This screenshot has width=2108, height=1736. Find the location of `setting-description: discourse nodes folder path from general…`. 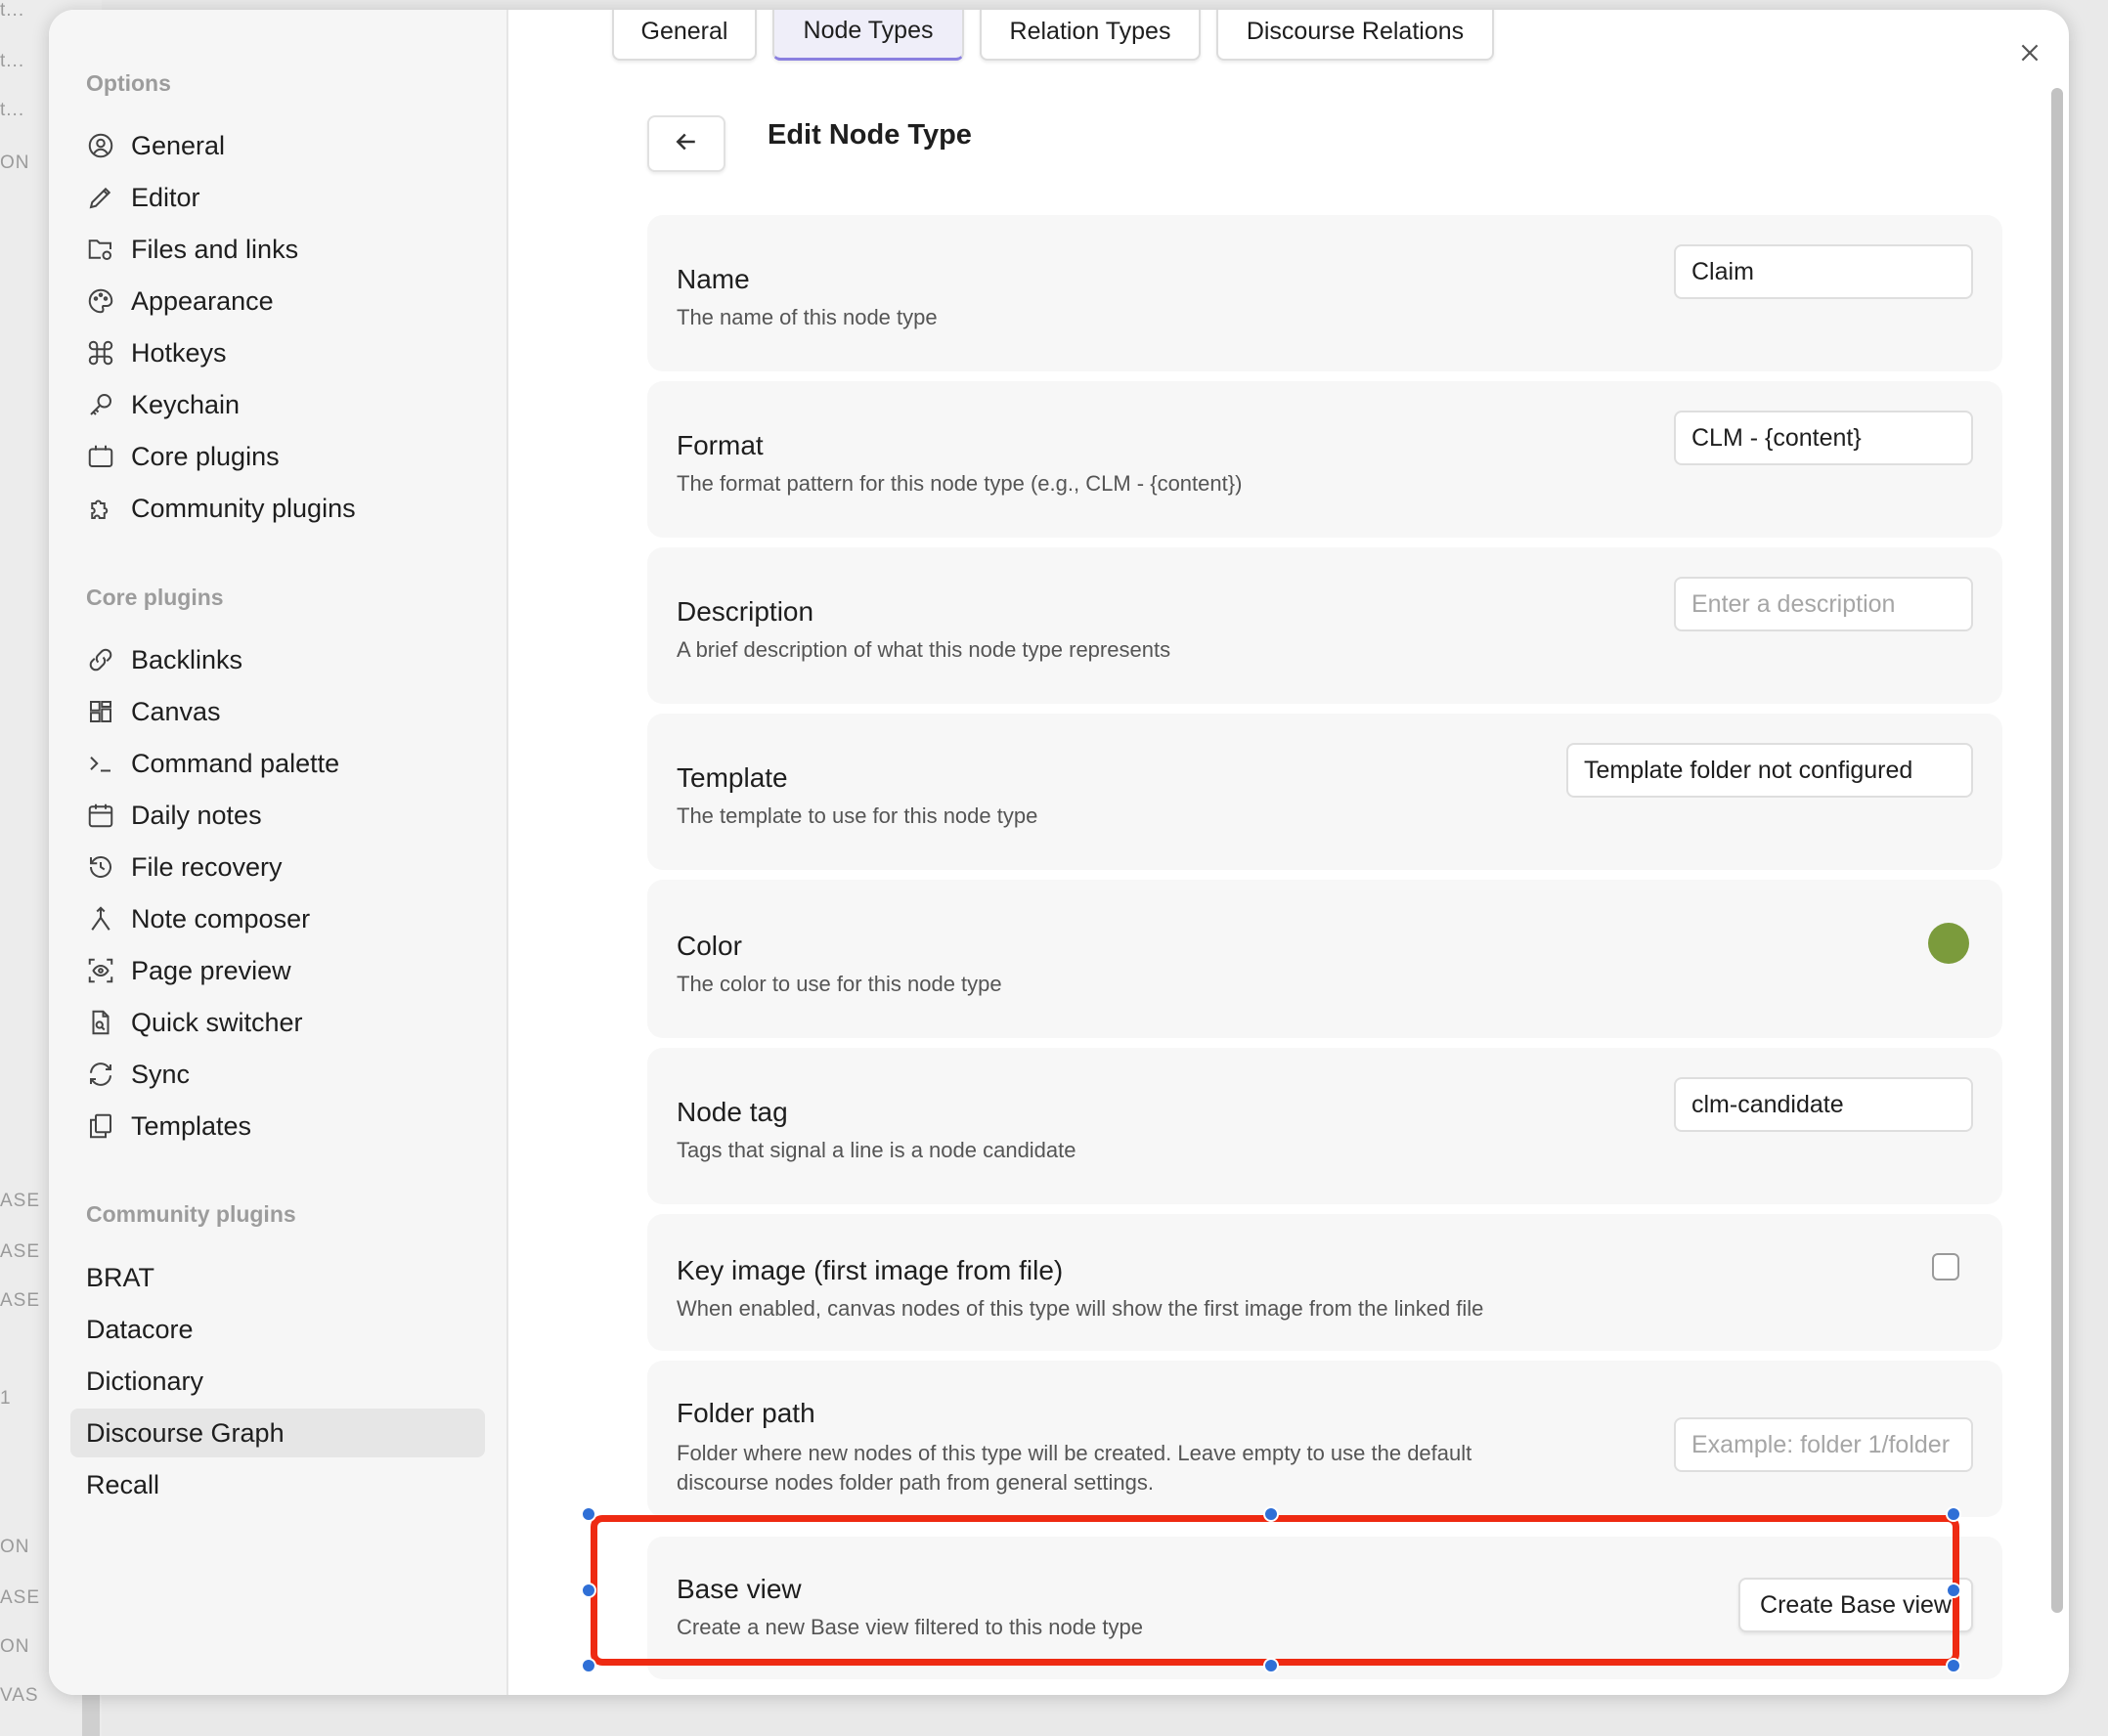

setting-description: discourse nodes folder path from general… is located at coordinates (915, 1482).